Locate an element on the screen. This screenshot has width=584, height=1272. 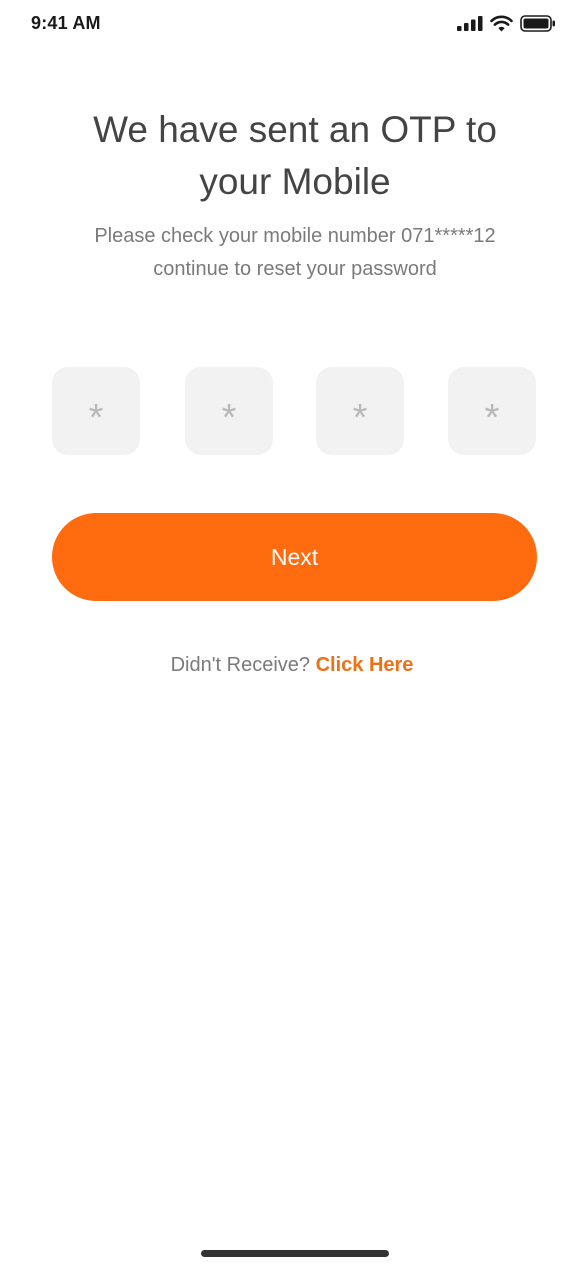
otp-digit-4: * is located at coordinates (492, 411).